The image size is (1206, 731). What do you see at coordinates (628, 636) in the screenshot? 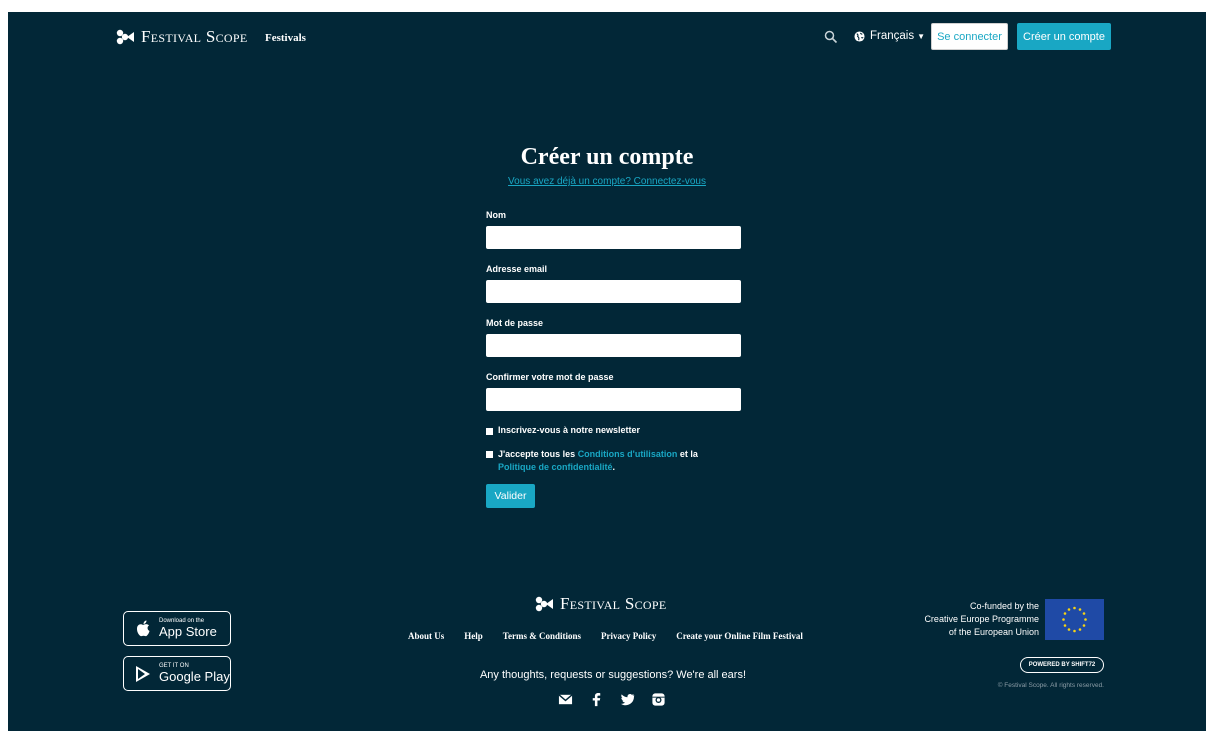
I see `footer-link-privacy: Privacy Policy` at bounding box center [628, 636].